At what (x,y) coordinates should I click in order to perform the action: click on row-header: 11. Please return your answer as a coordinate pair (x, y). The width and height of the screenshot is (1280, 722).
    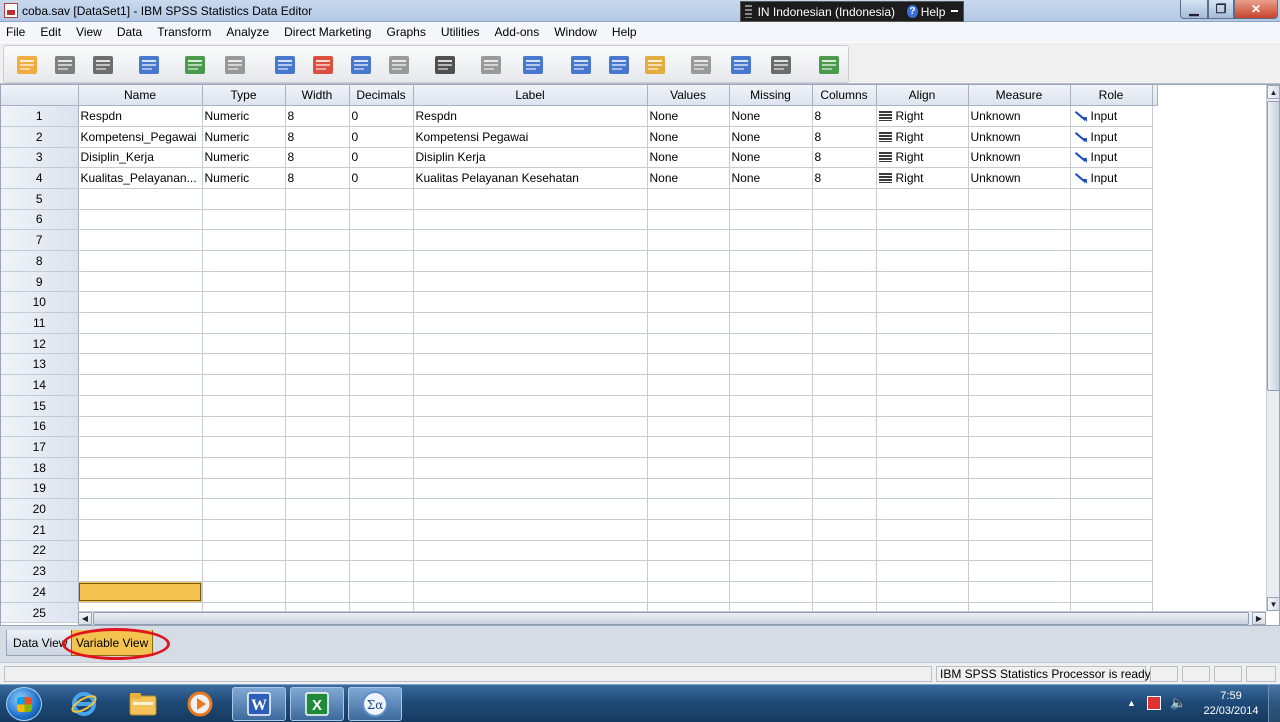
    Looking at the image, I should click on (40, 323).